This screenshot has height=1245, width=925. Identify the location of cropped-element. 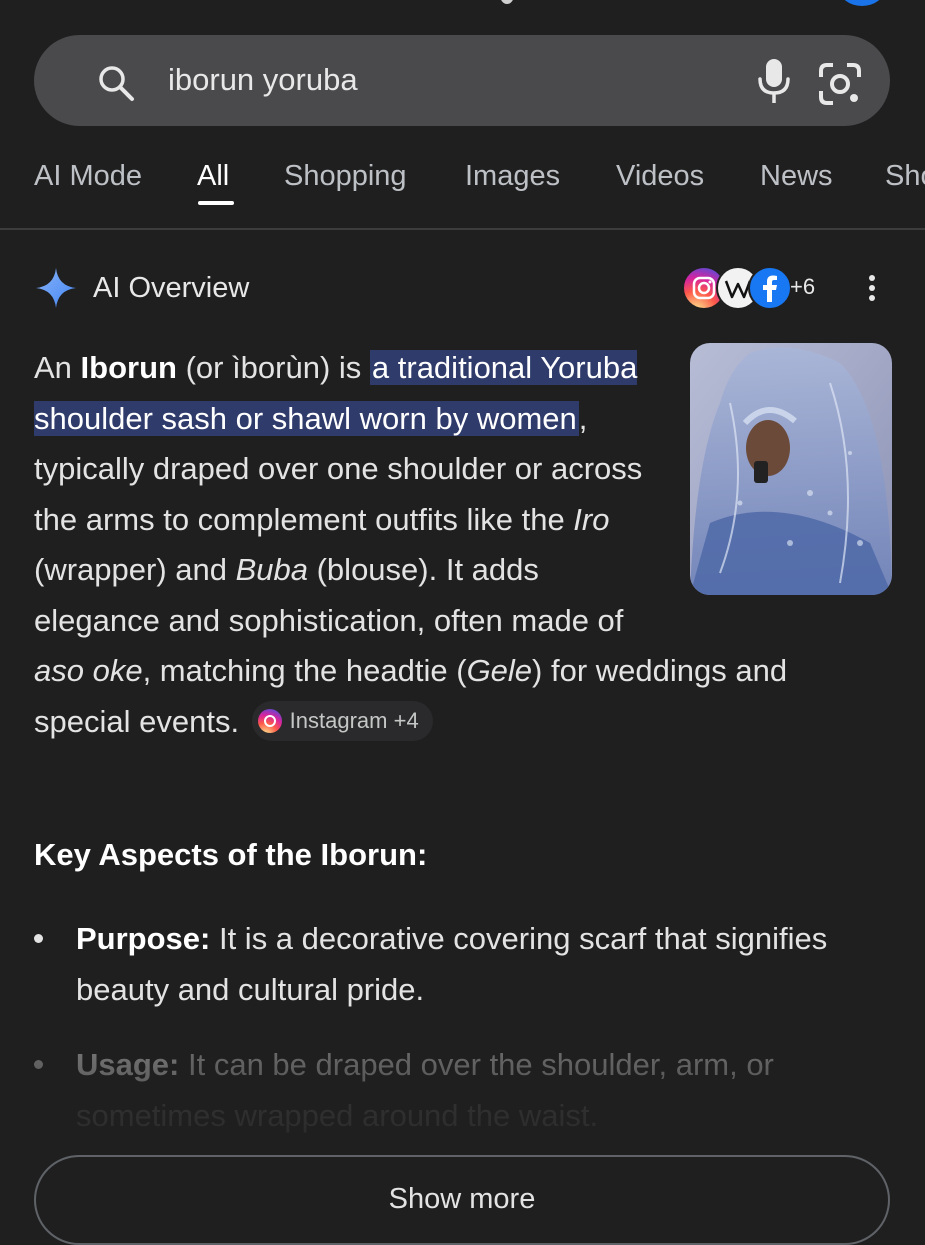
(507, 2).